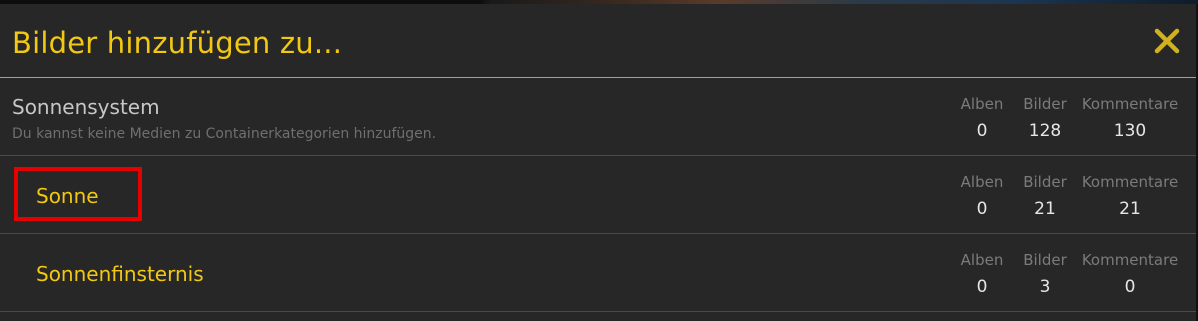  What do you see at coordinates (1130, 131) in the screenshot?
I see `stat-value: 130` at bounding box center [1130, 131].